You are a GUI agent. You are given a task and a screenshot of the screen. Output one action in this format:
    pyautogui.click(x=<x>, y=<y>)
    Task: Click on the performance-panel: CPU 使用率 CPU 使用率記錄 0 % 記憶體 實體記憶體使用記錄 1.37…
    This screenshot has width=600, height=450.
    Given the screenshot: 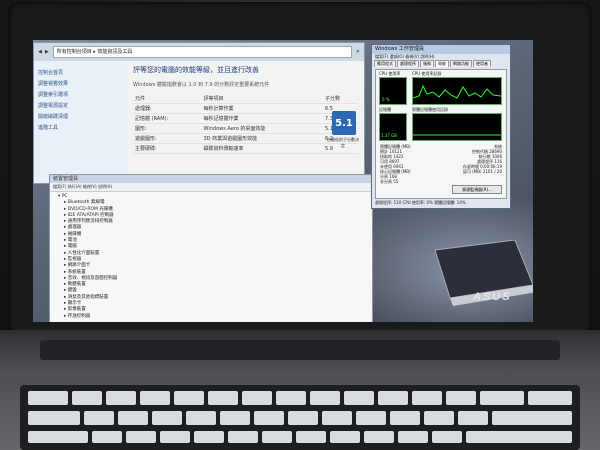 What is the action you would take?
    pyautogui.click(x=441, y=134)
    